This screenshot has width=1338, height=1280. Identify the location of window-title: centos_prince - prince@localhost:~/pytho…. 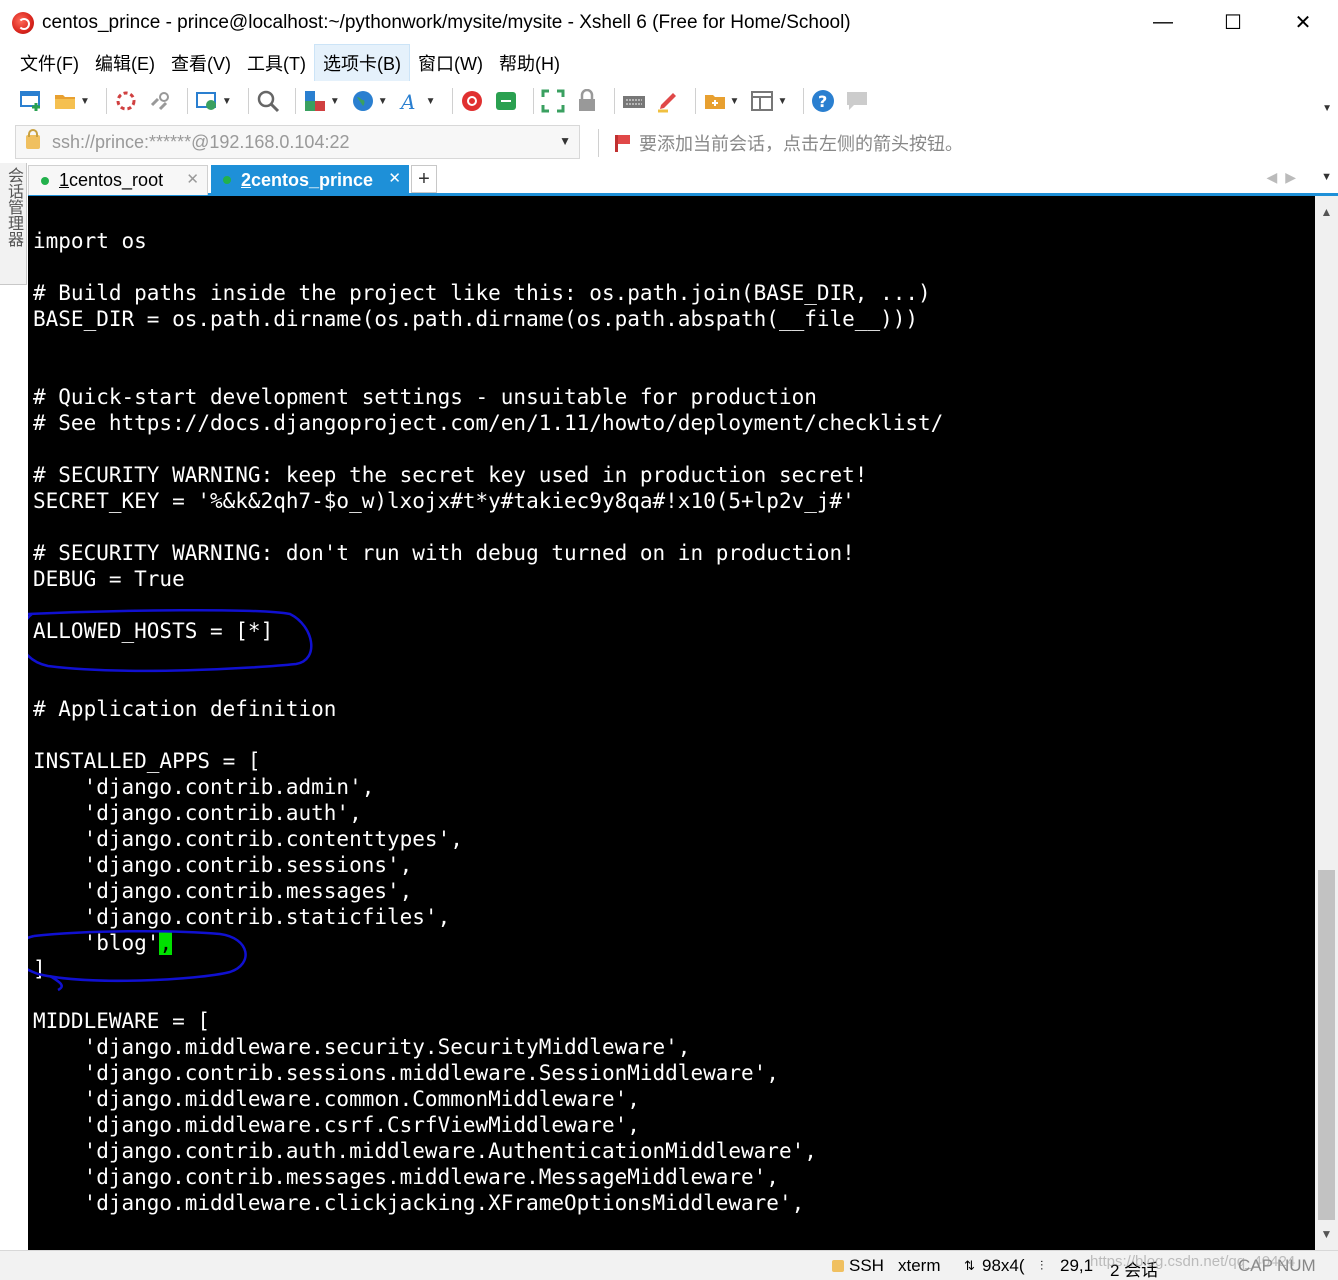
(446, 22).